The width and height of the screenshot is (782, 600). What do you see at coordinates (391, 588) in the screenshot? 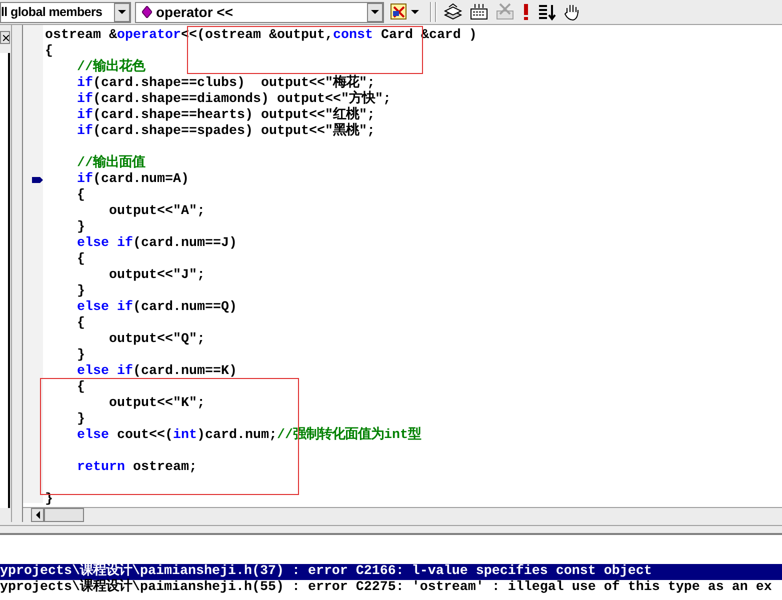
I see `output-line: yprojects\课程设计\paimiansheji.h(55) : error C2275: 'ostream' : illegal use of this type as an ex` at bounding box center [391, 588].